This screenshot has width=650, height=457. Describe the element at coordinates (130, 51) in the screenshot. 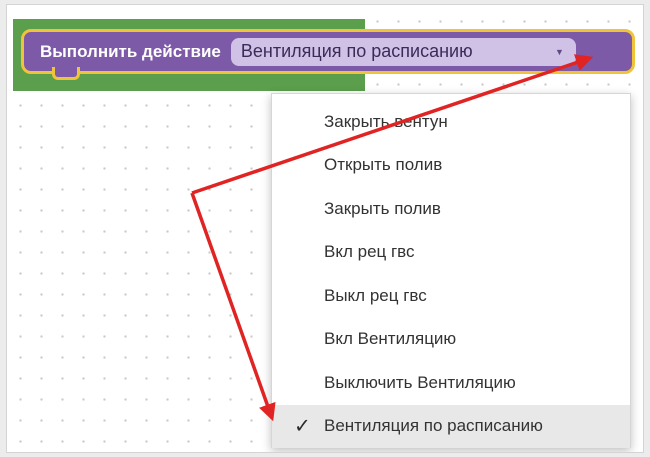

I see `action-block-label: Выполнить действие` at that location.